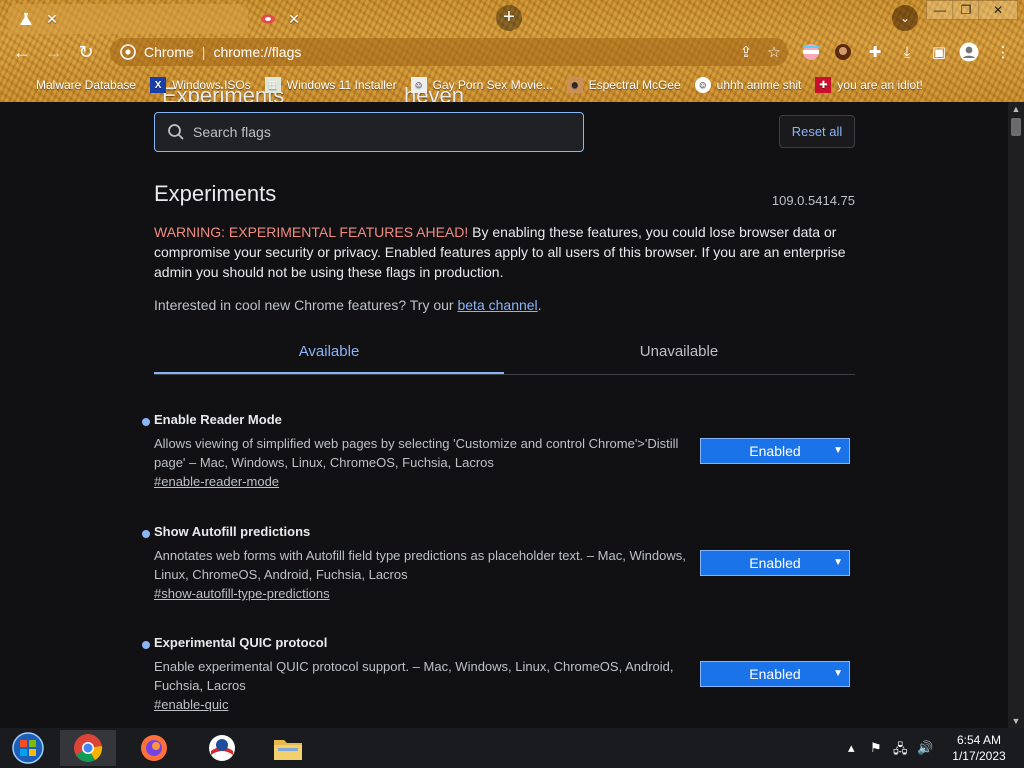  I want to click on tab-experiments: Experiments ✕, so click(146, 56).